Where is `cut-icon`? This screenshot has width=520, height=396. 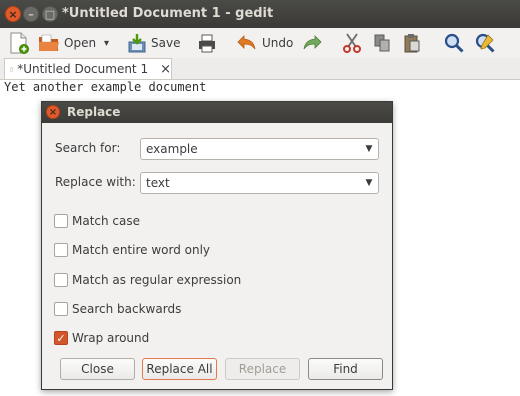
cut-icon is located at coordinates (352, 43).